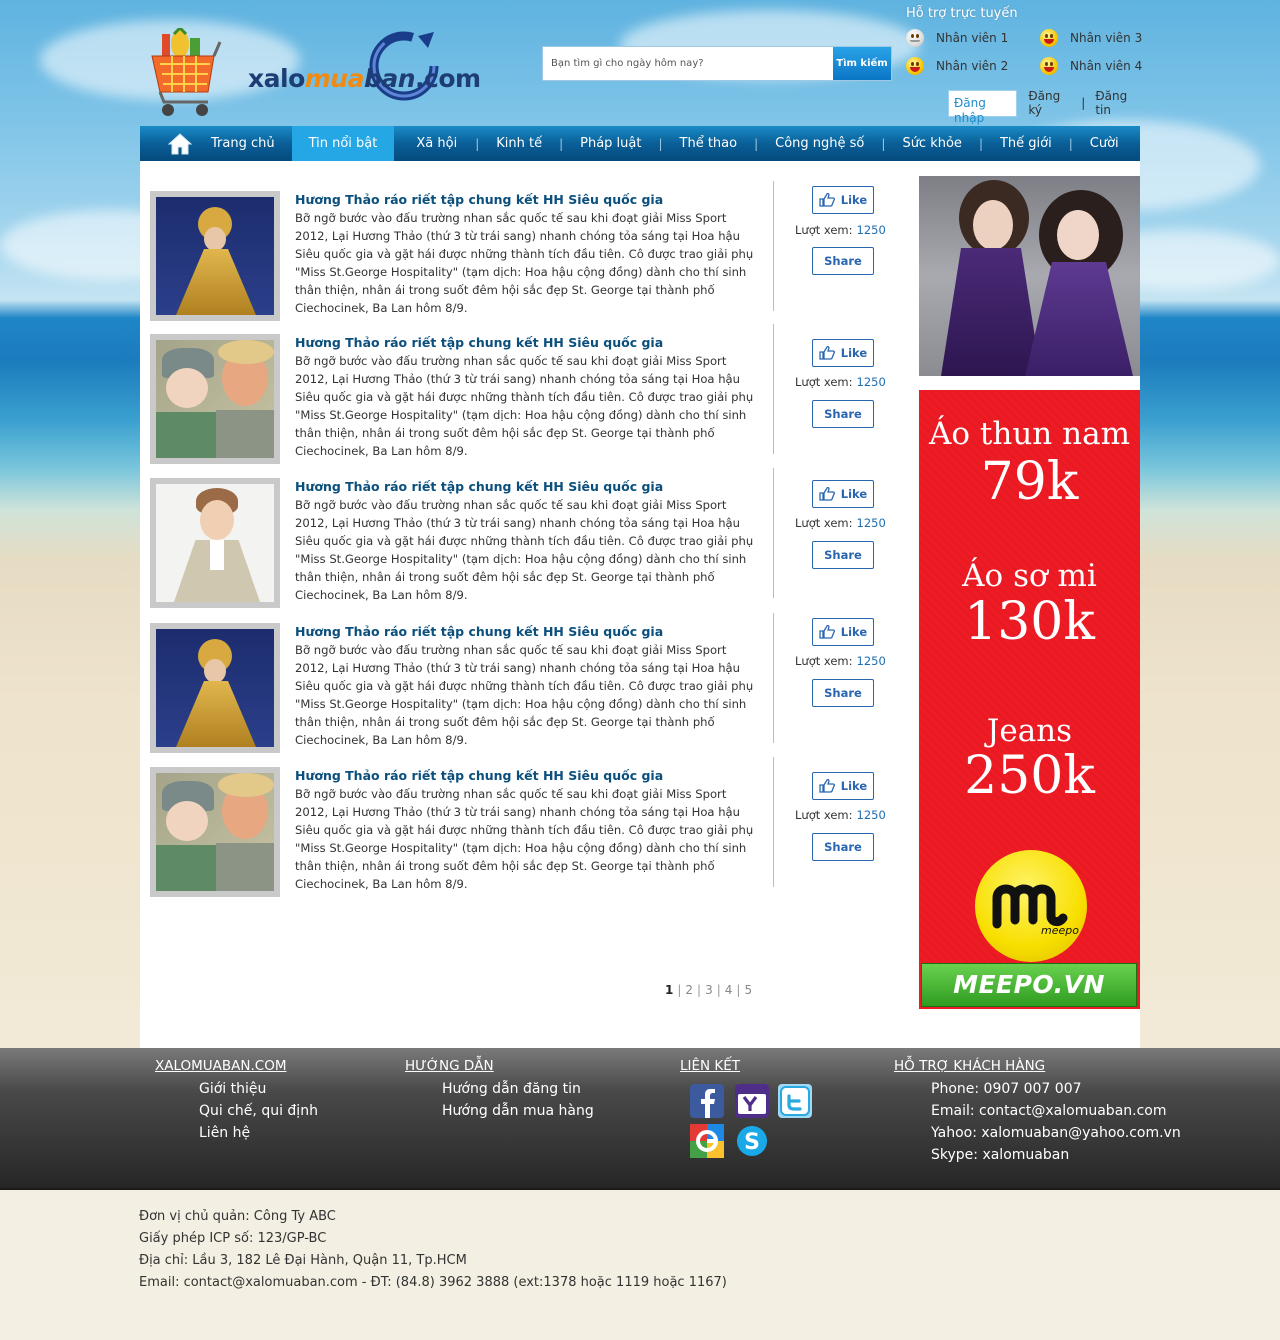 The width and height of the screenshot is (1280, 1340). I want to click on nav-sports: Thể thao, so click(709, 143).